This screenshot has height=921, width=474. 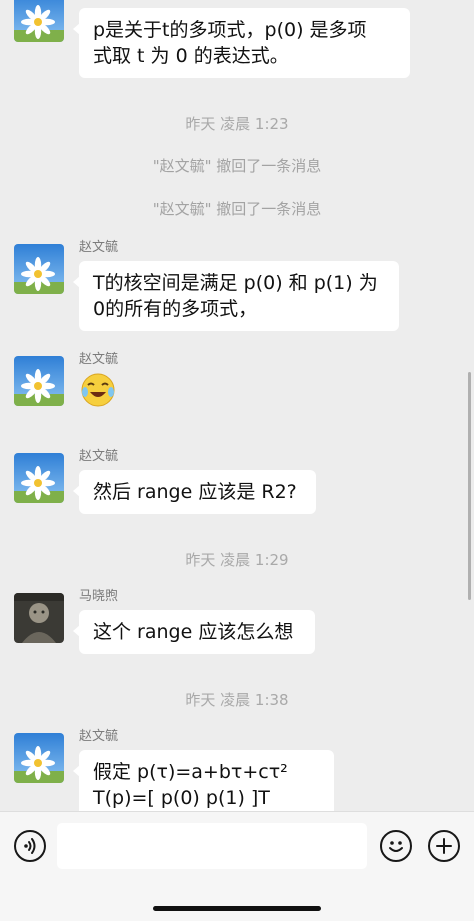 I want to click on avatar-ma, so click(x=39, y=618).